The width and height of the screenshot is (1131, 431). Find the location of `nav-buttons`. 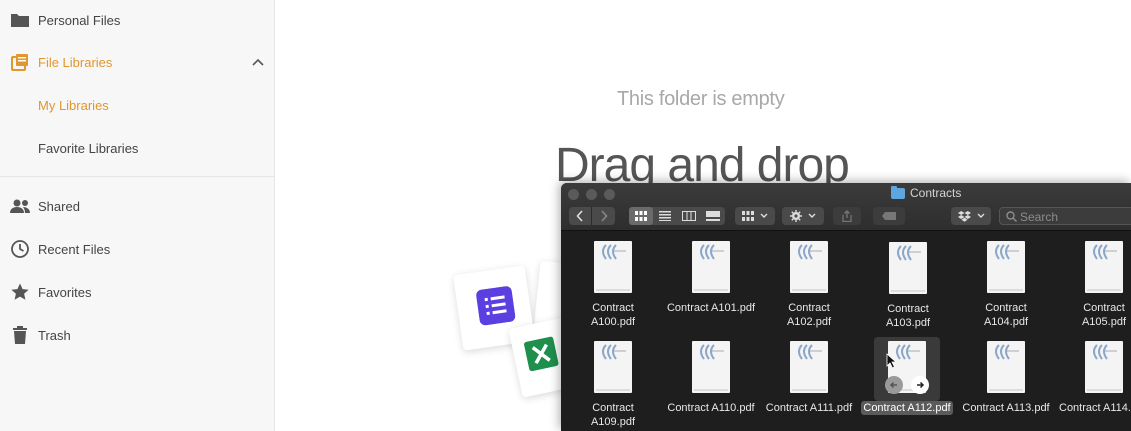

nav-buttons is located at coordinates (592, 216).